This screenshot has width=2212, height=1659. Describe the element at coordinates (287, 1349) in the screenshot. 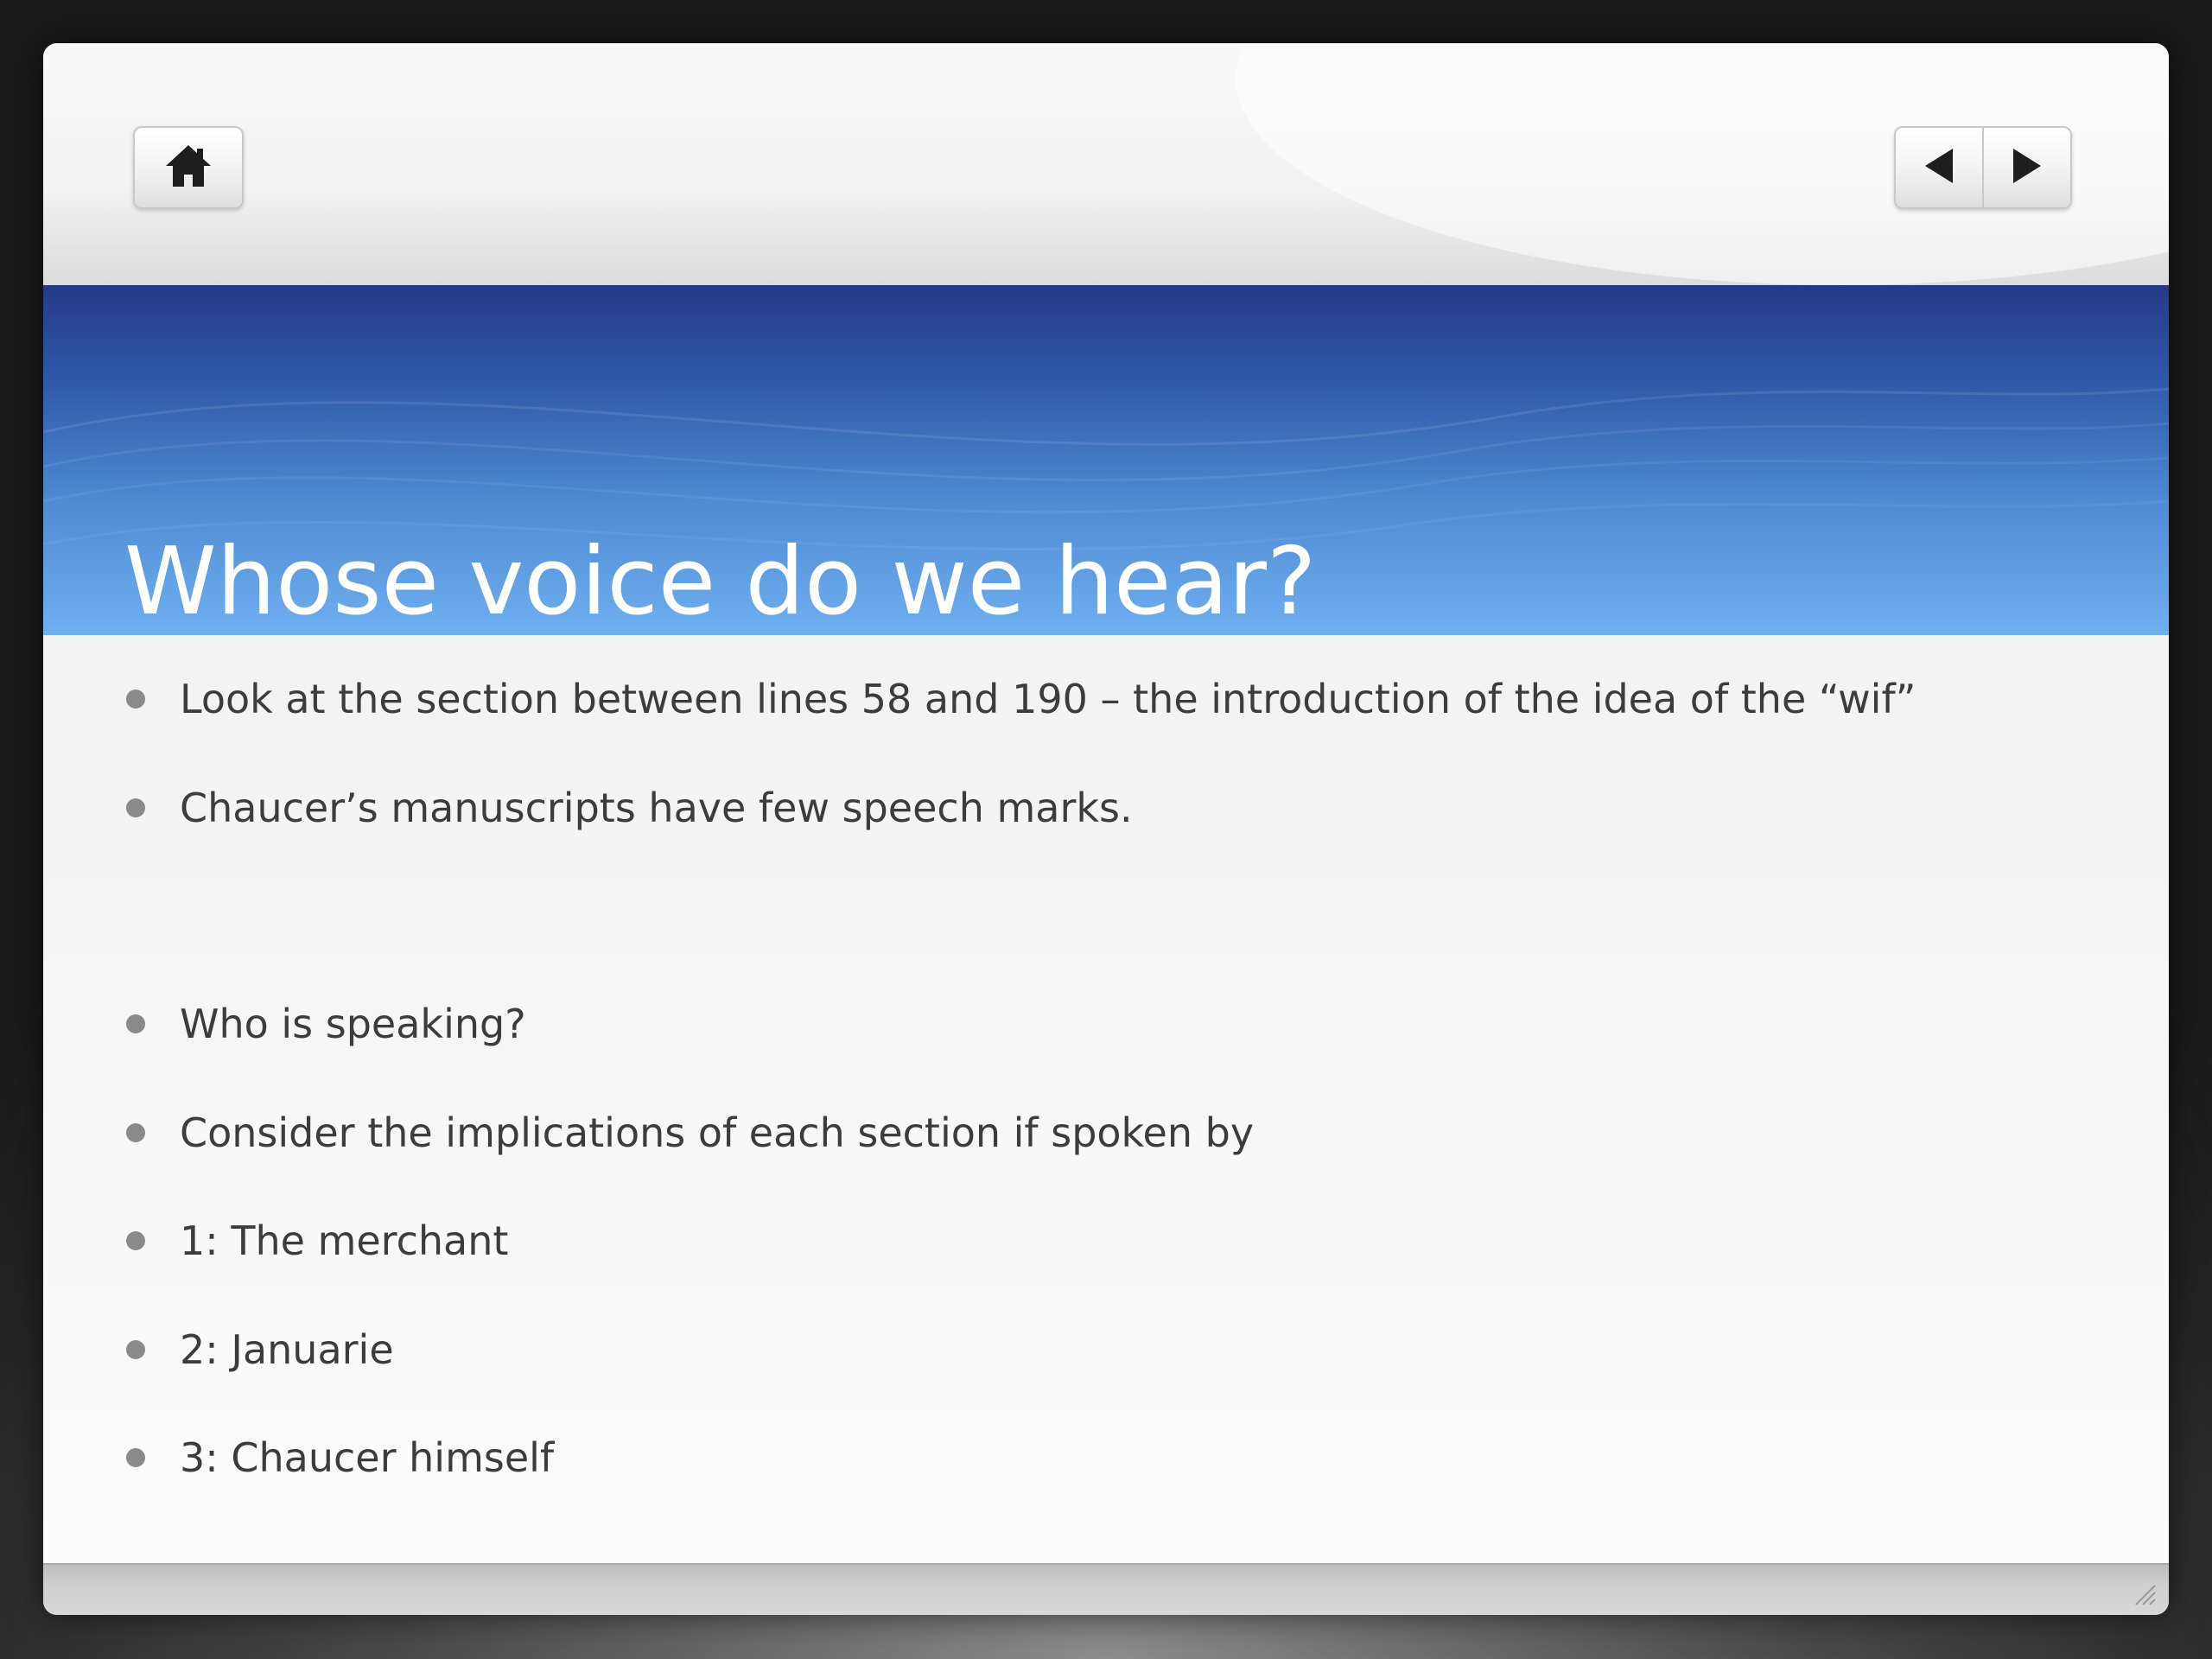

I see `bullet-text: 2: Januarie` at that location.